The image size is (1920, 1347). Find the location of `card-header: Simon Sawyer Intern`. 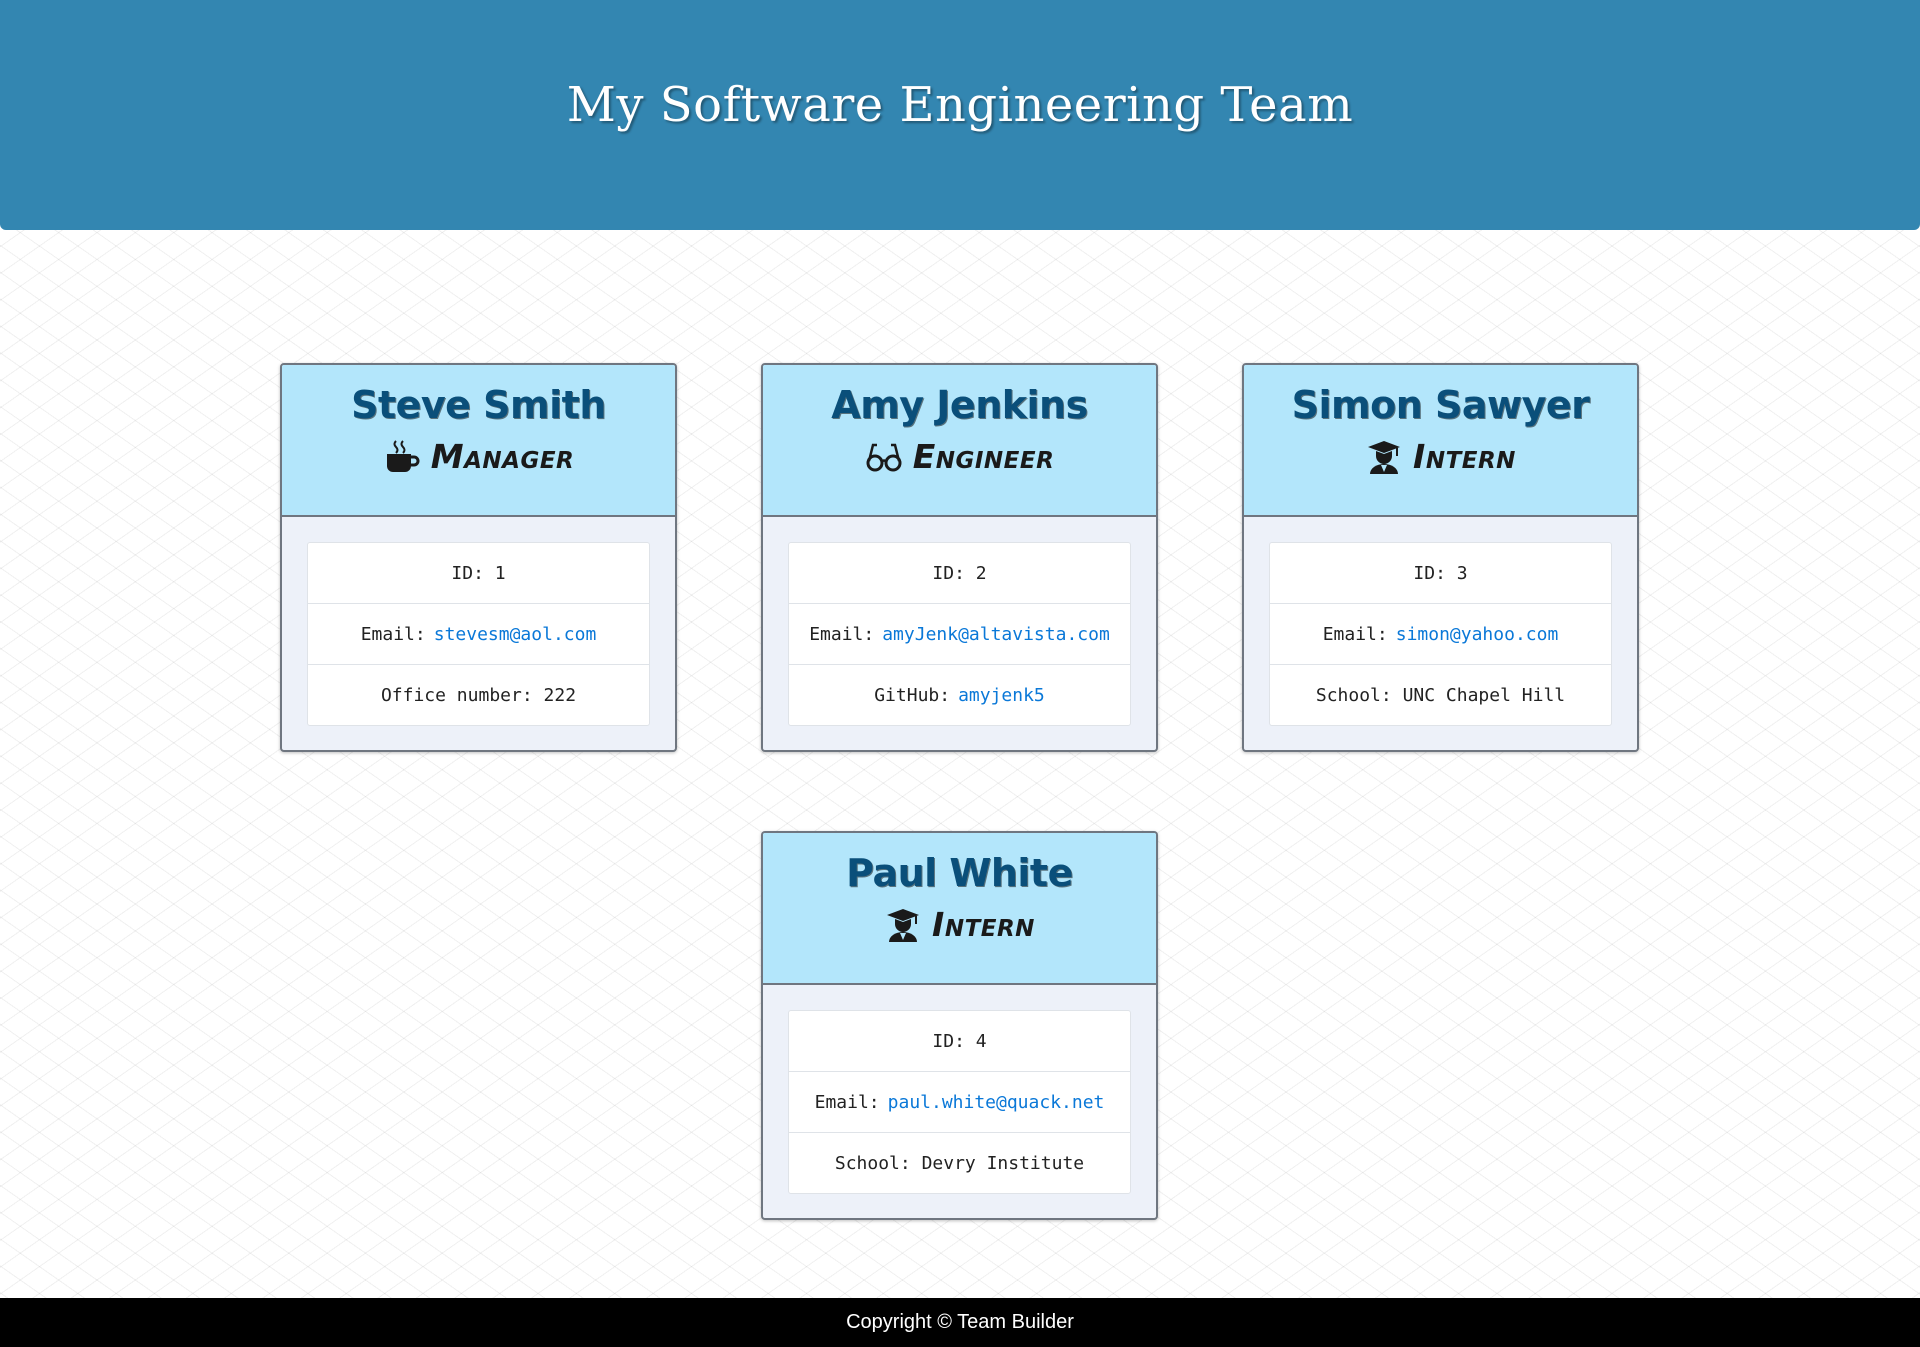

card-header: Simon Sawyer Intern is located at coordinates (1440, 441).